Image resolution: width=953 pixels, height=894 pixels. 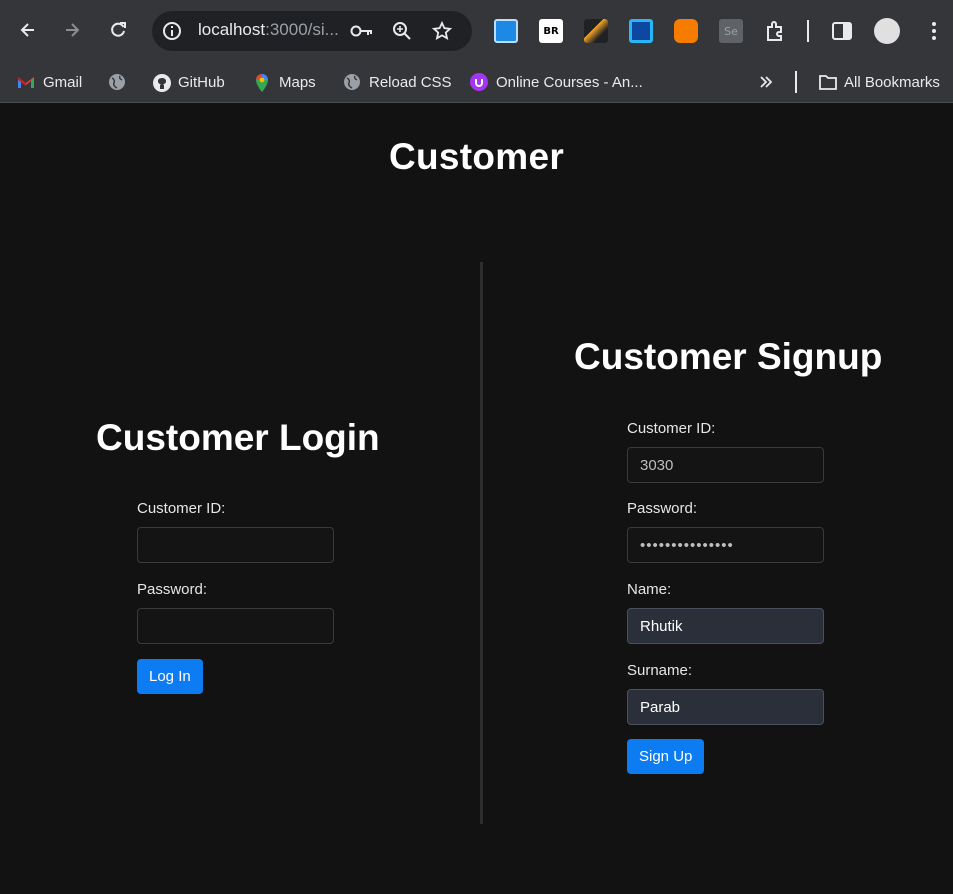 I want to click on login-customer-id-label: Customer ID:, so click(x=181, y=508).